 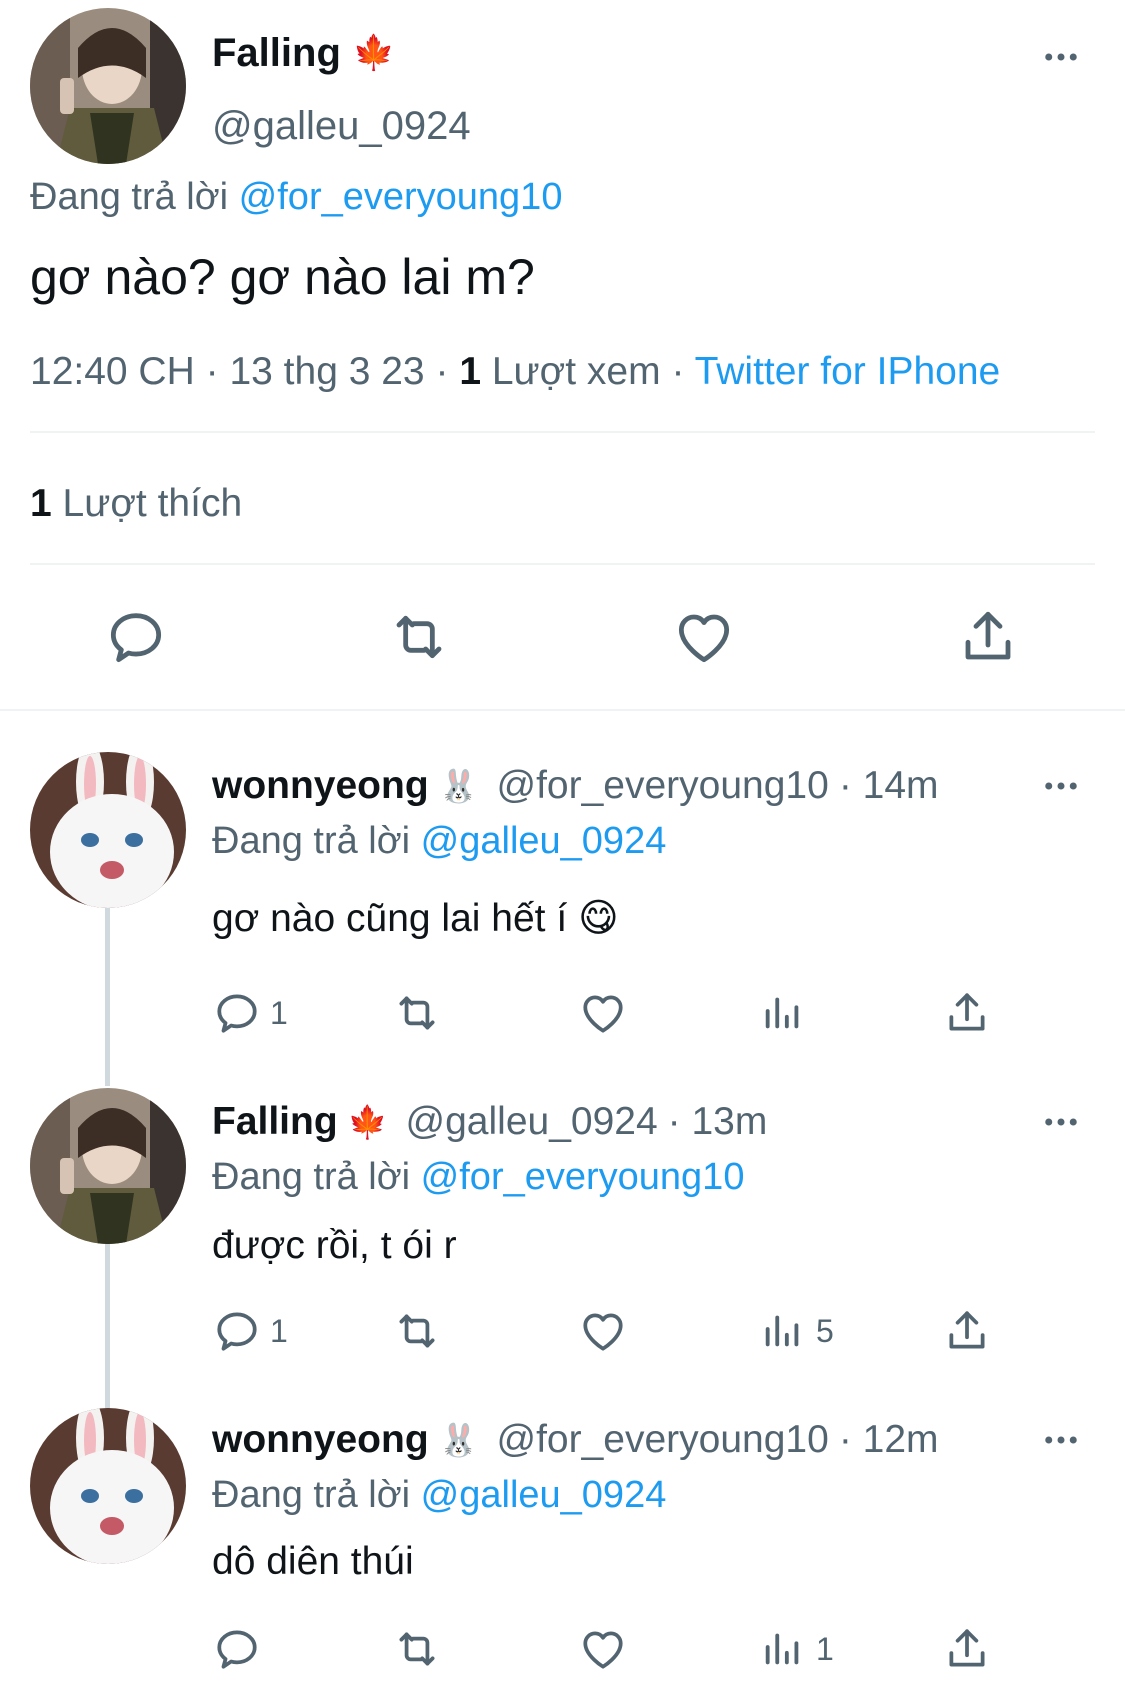 I want to click on author-line: Falling 🍁, so click(x=303, y=53).